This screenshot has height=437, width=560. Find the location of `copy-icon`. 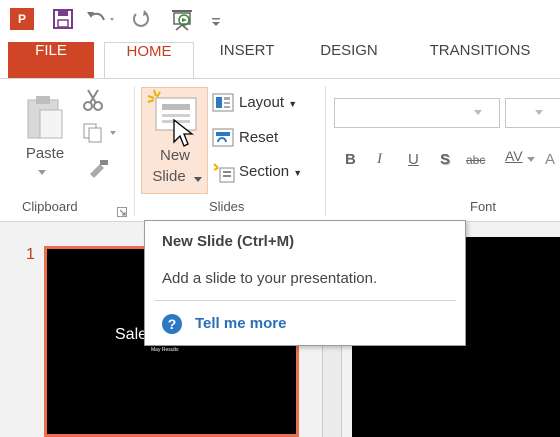

copy-icon is located at coordinates (101, 135).